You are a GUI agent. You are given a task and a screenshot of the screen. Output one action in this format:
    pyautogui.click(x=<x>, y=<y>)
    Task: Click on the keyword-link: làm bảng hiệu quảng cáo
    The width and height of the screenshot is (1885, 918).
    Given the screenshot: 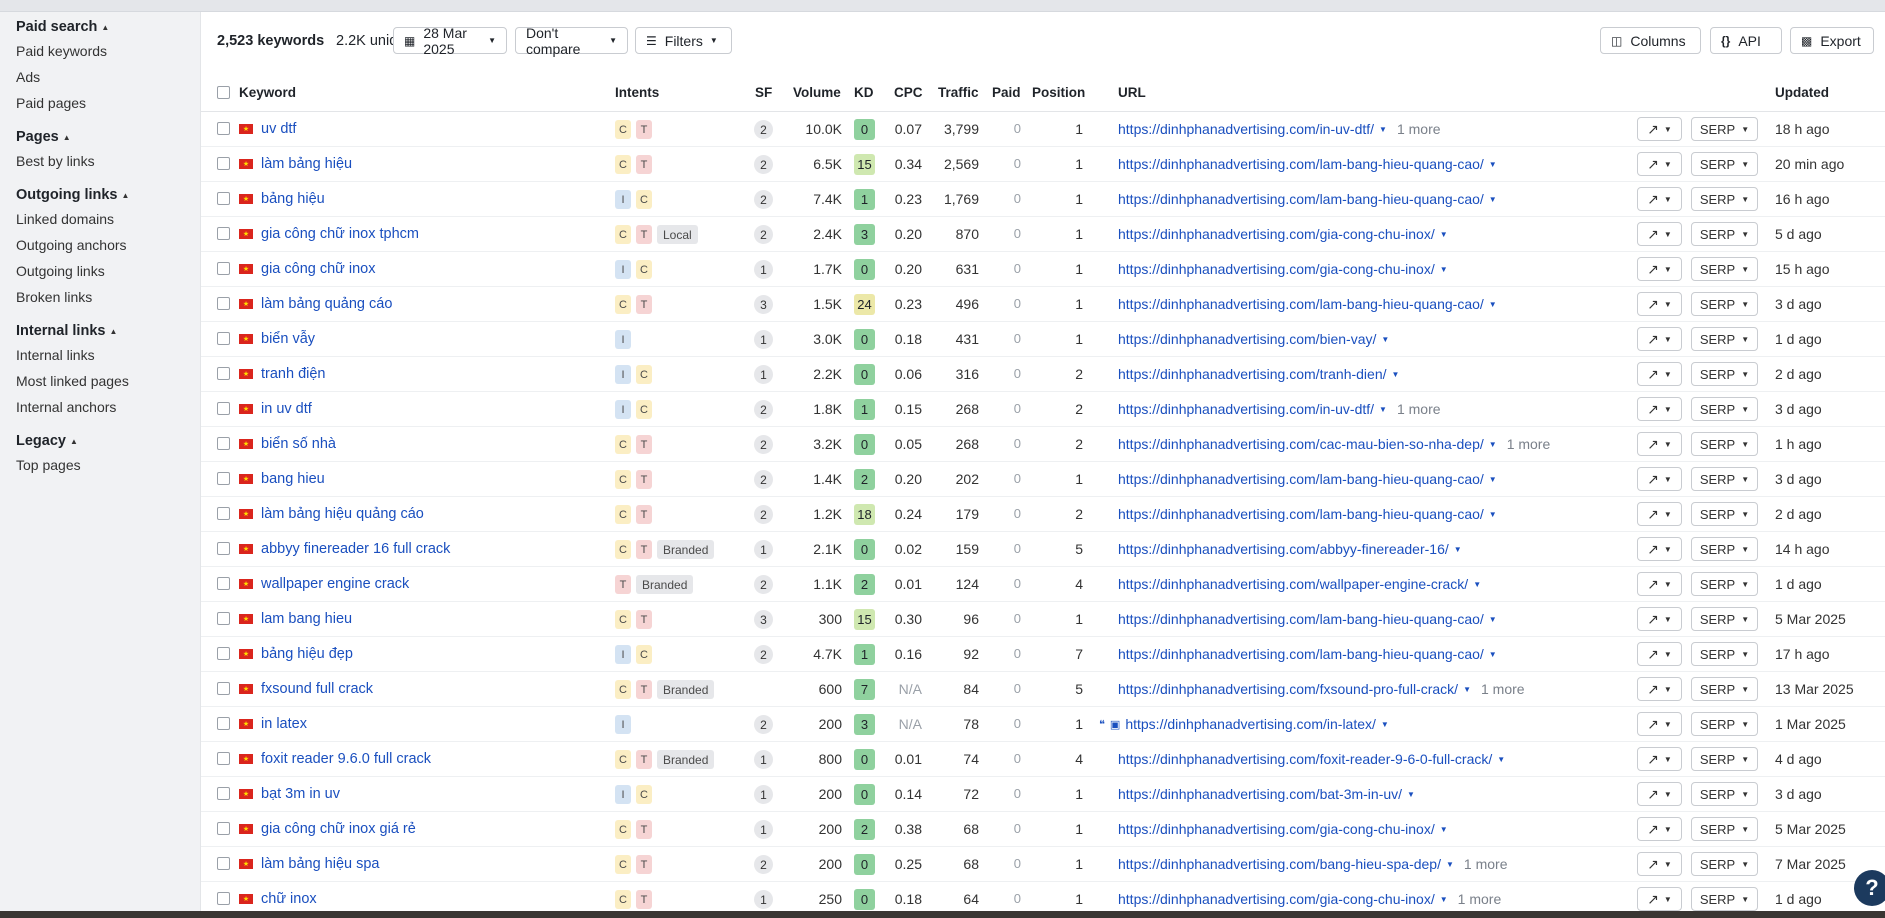 What is the action you would take?
    pyautogui.click(x=342, y=514)
    